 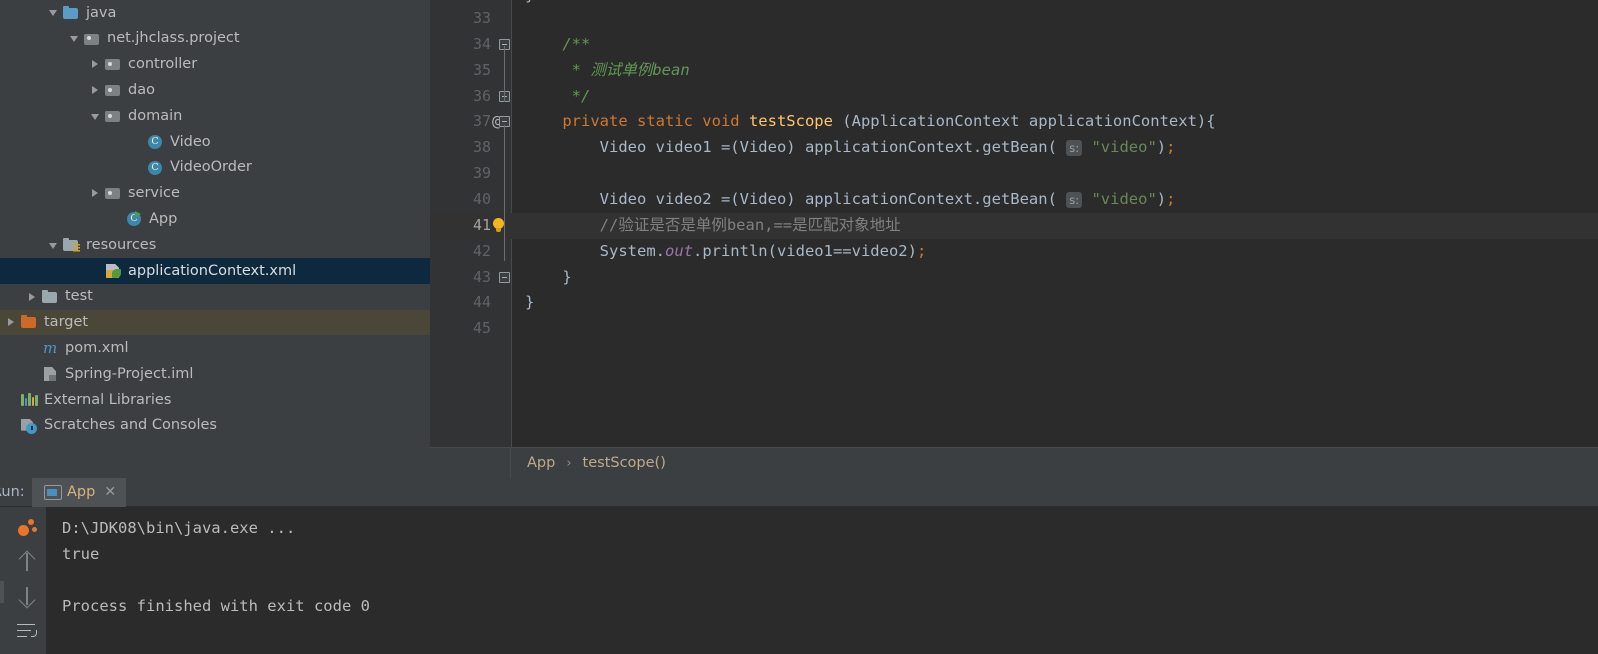 What do you see at coordinates (215, 374) in the screenshot?
I see `tree-item-spring-project-iml: Spring-Project.iml` at bounding box center [215, 374].